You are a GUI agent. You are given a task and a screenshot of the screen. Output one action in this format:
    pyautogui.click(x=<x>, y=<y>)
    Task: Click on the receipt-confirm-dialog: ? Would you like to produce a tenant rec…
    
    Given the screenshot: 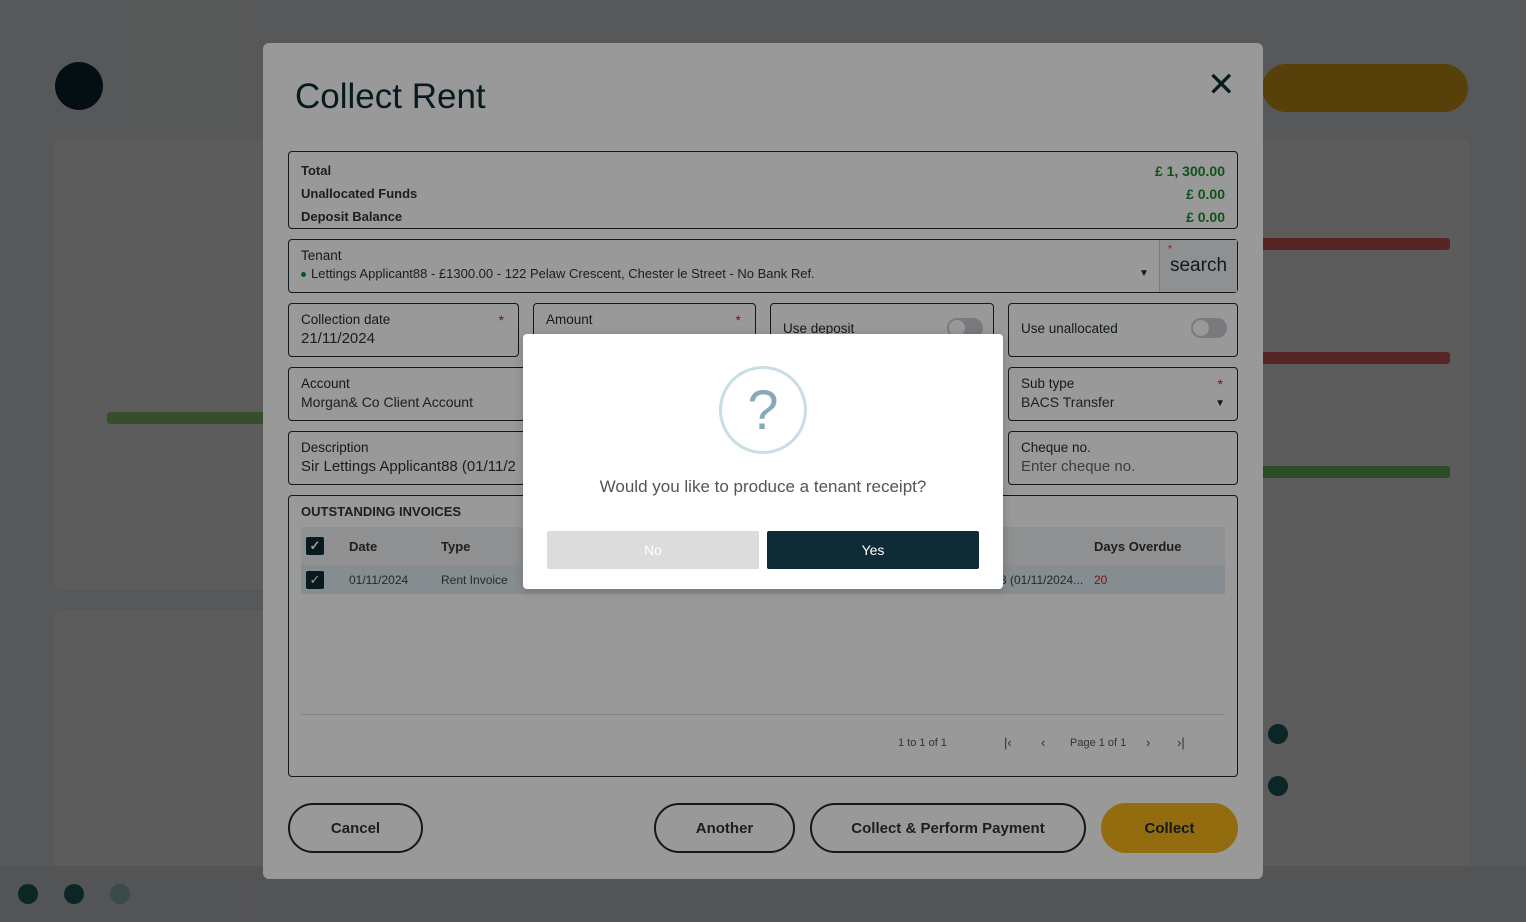 What is the action you would take?
    pyautogui.click(x=763, y=461)
    